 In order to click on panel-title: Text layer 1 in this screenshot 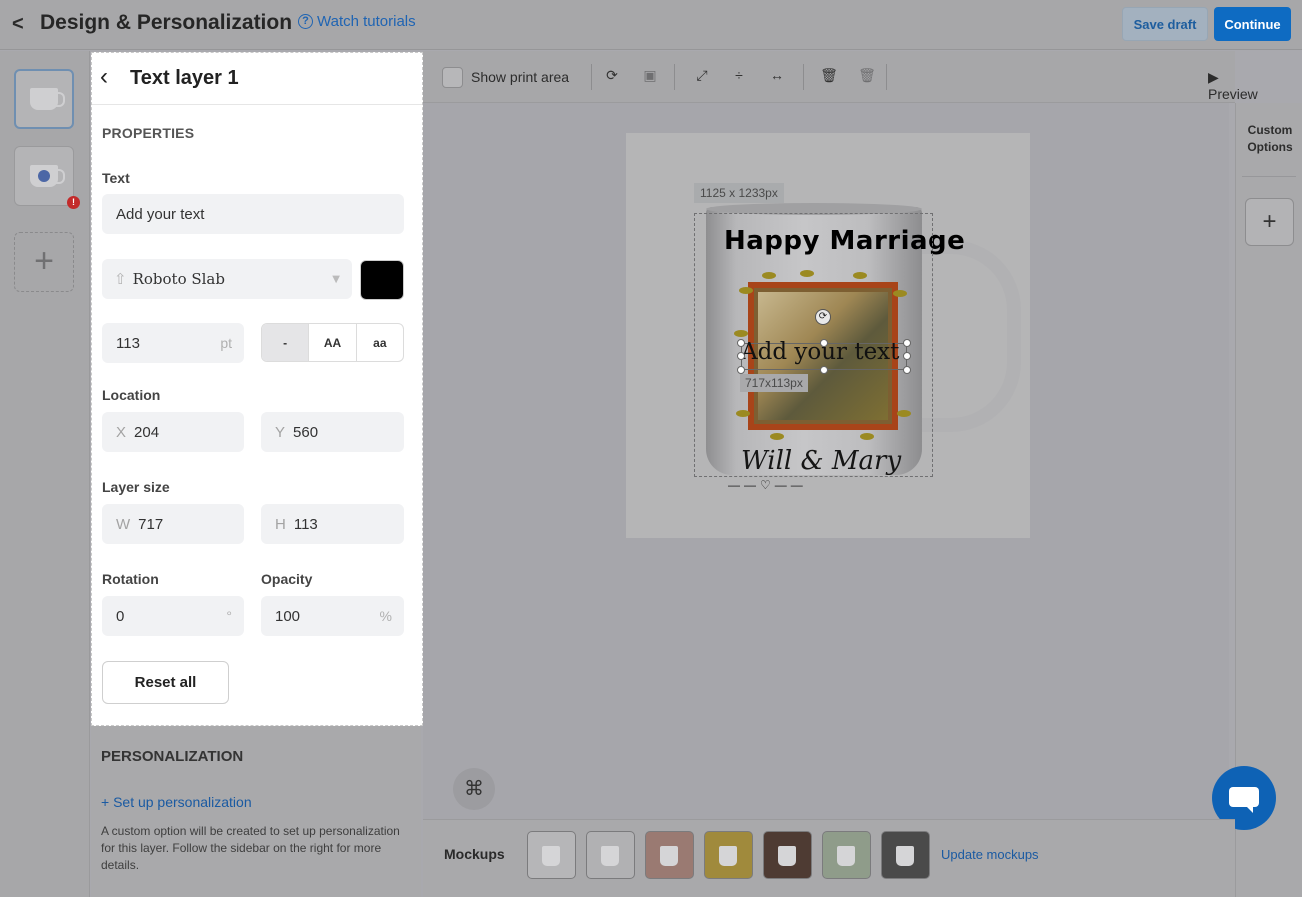, I will do `click(184, 78)`.